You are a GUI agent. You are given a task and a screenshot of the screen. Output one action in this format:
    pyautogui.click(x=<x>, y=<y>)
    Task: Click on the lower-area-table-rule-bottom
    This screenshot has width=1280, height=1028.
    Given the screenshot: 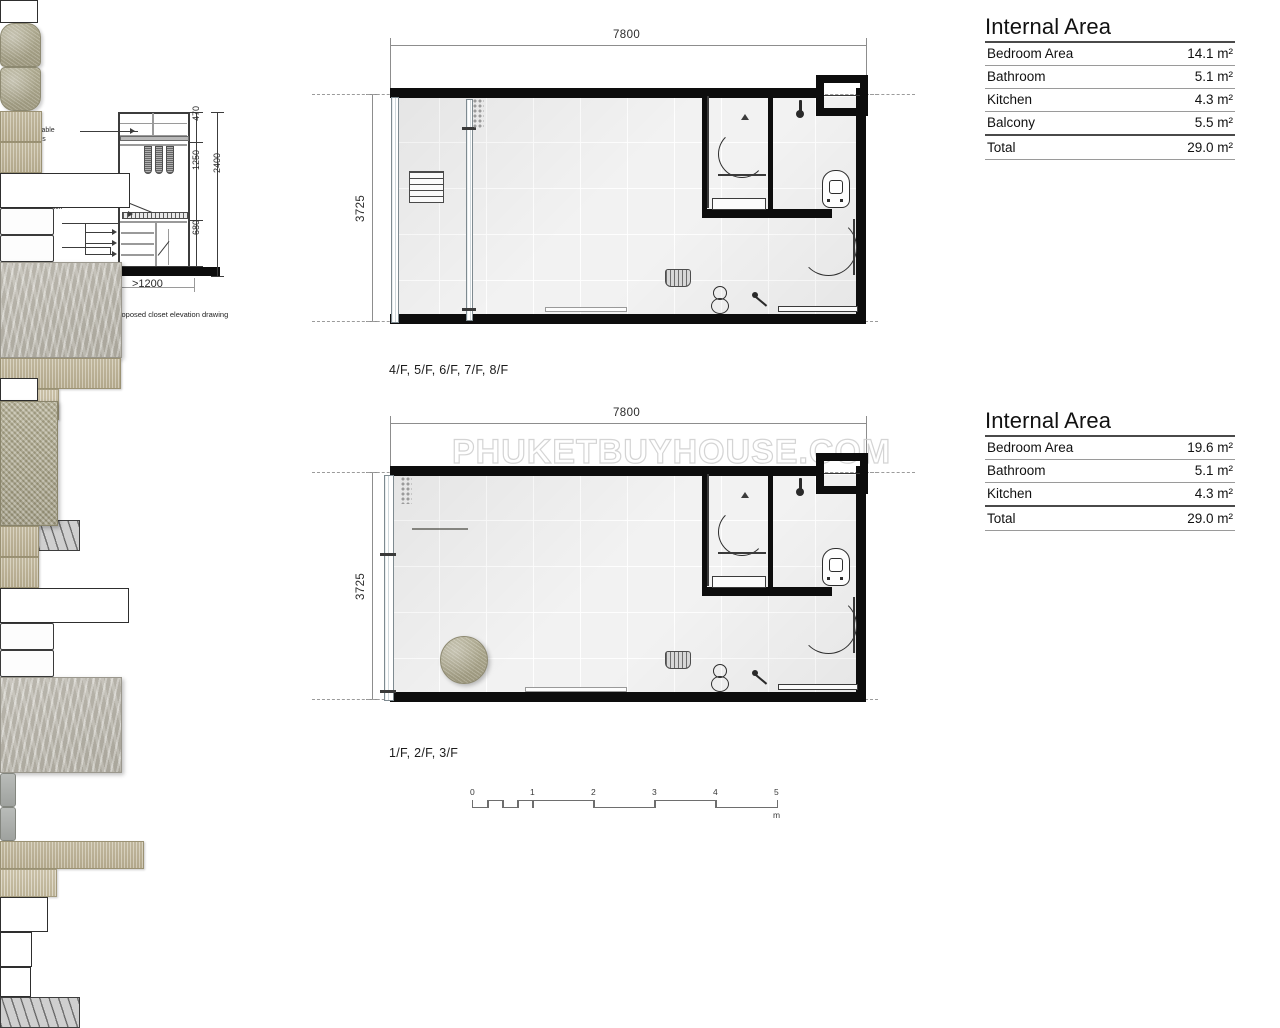 What is the action you would take?
    pyautogui.click(x=1110, y=530)
    